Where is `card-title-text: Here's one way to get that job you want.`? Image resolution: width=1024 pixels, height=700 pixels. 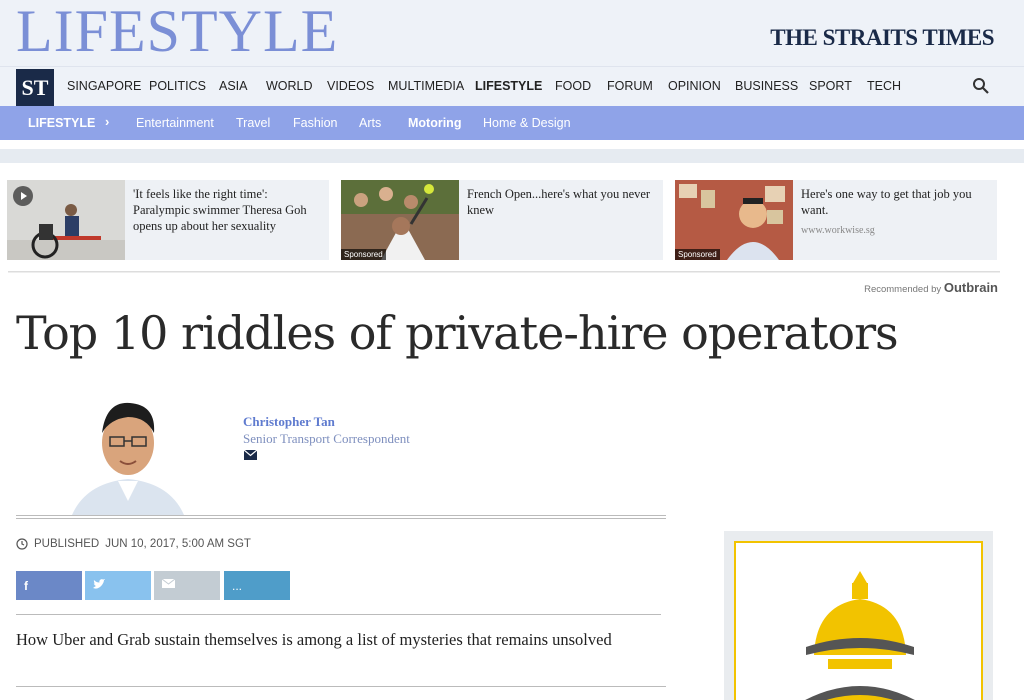
card-title-text: Here's one way to get that job you want. is located at coordinates (886, 202).